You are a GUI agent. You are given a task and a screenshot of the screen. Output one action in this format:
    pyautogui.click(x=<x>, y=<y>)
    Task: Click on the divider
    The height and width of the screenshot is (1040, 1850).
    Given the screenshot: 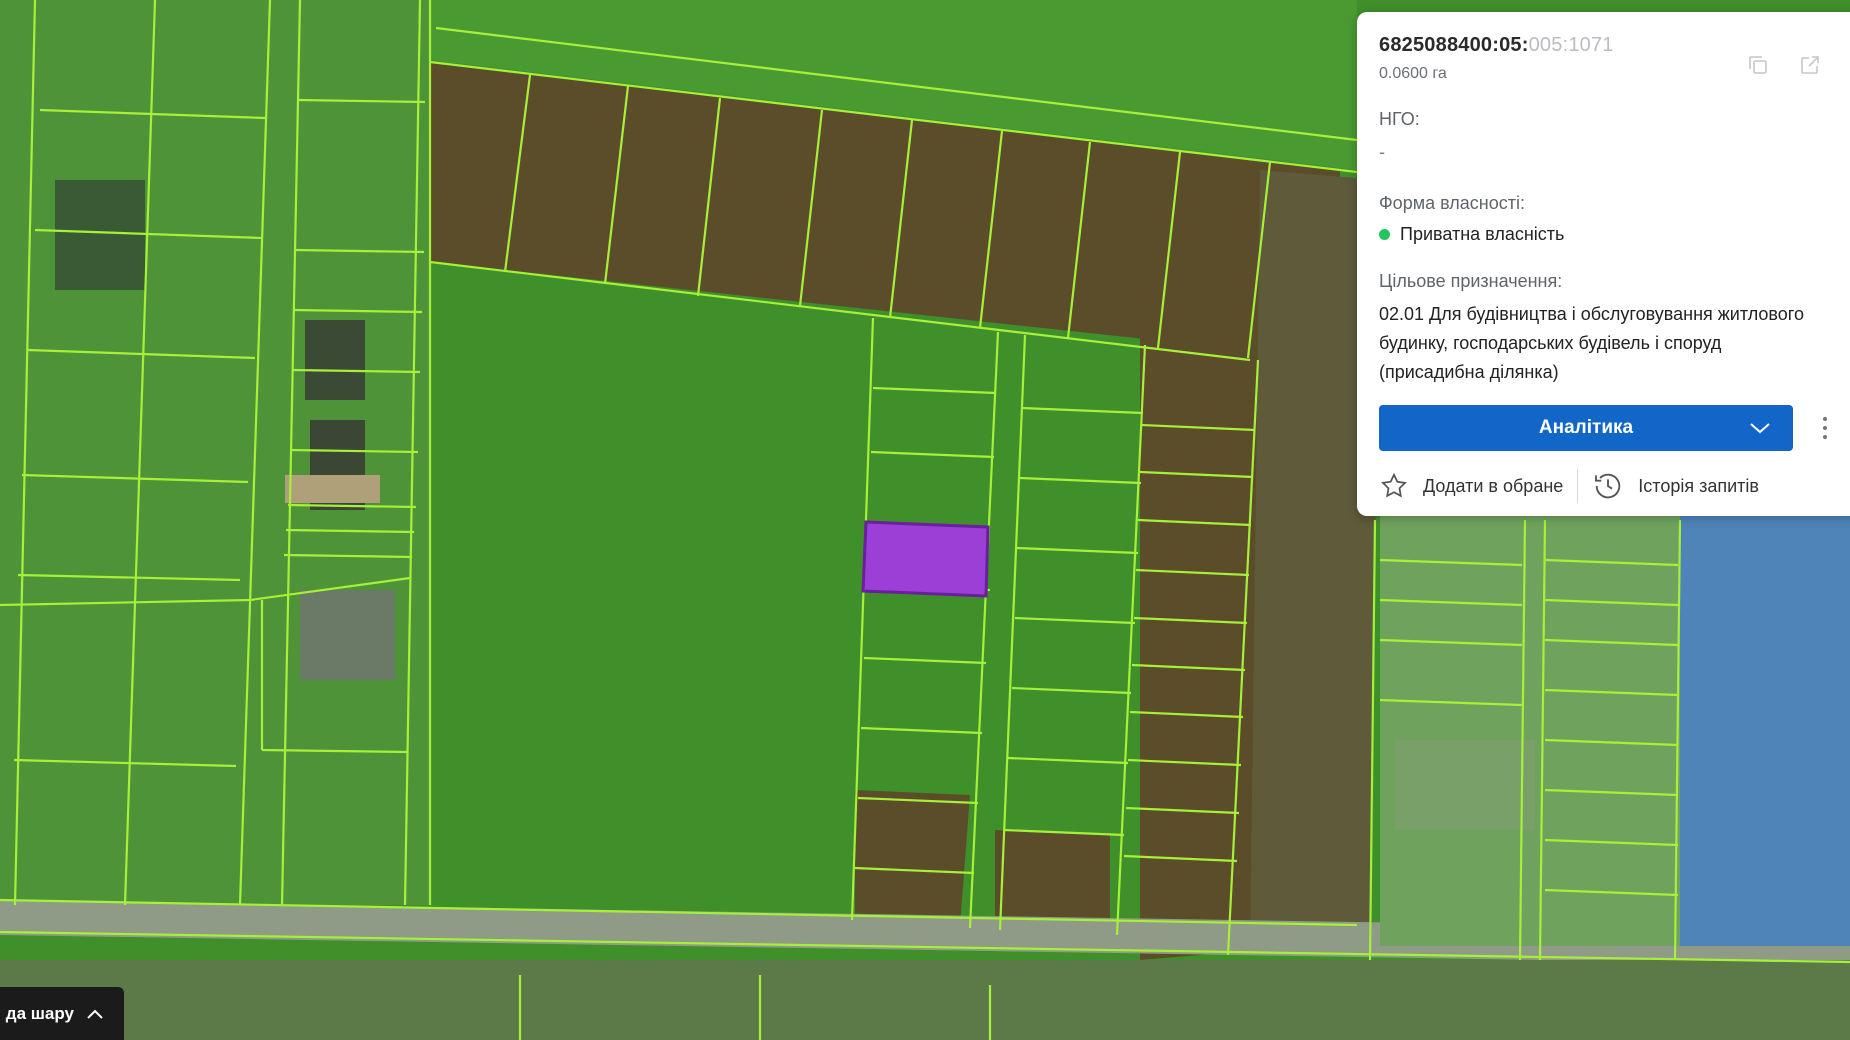 What is the action you would take?
    pyautogui.click(x=1578, y=486)
    